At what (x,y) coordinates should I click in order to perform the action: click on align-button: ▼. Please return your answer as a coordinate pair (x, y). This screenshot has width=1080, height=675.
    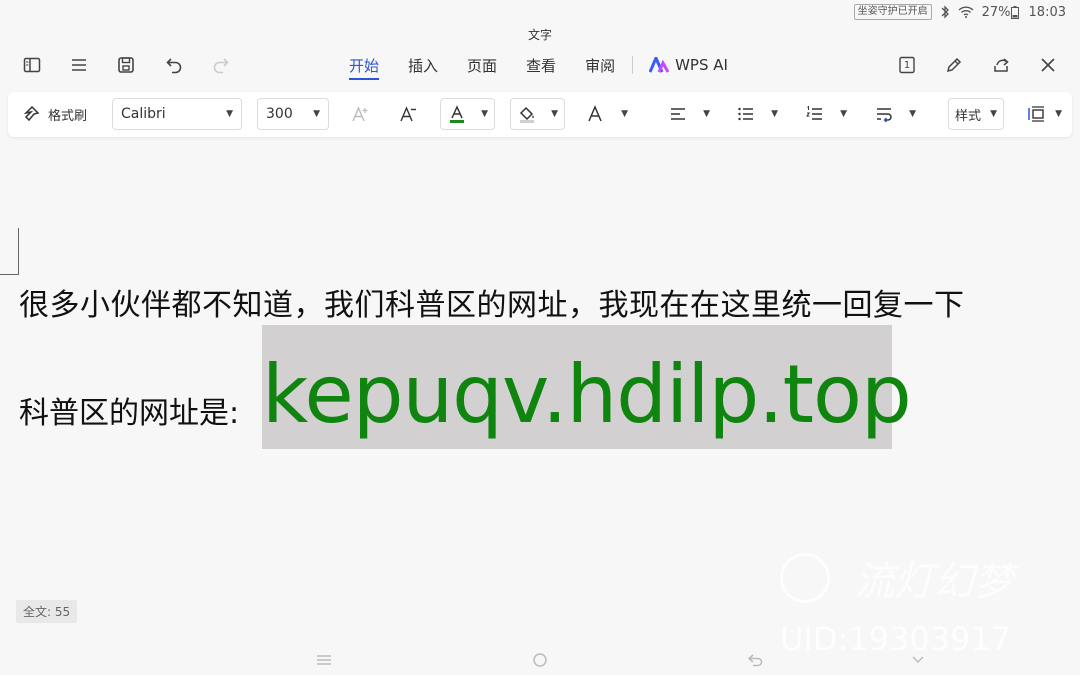
    Looking at the image, I should click on (689, 114).